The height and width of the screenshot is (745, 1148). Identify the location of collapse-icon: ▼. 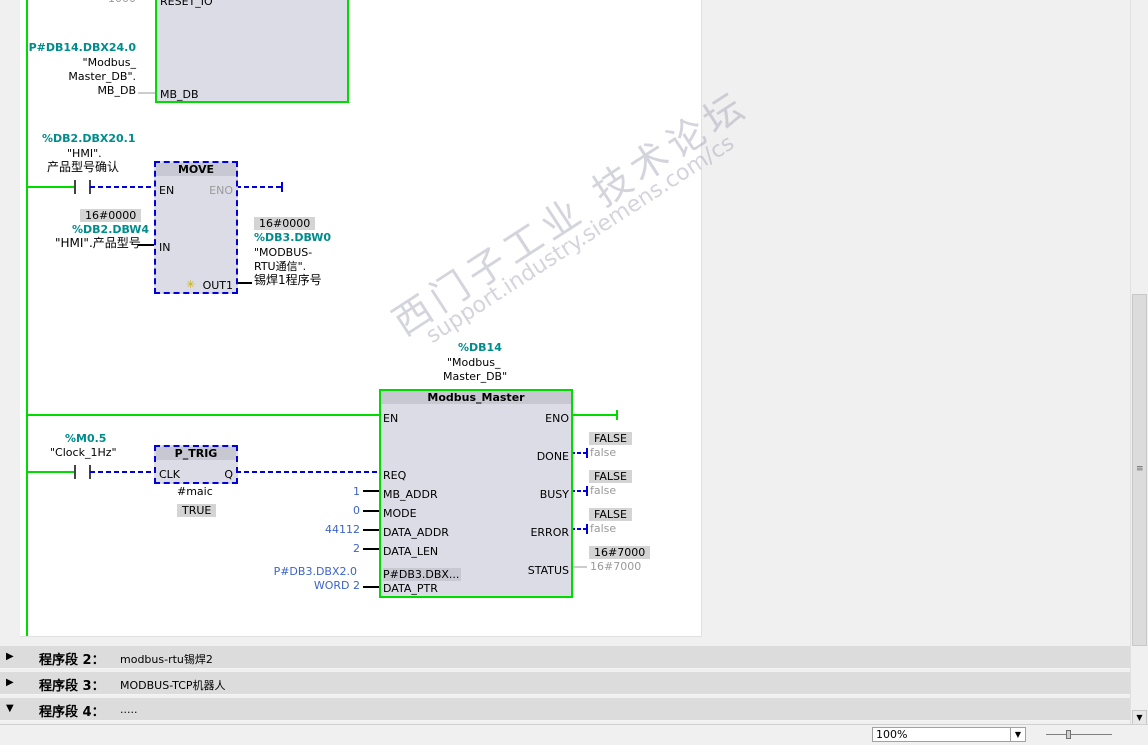
(10, 708).